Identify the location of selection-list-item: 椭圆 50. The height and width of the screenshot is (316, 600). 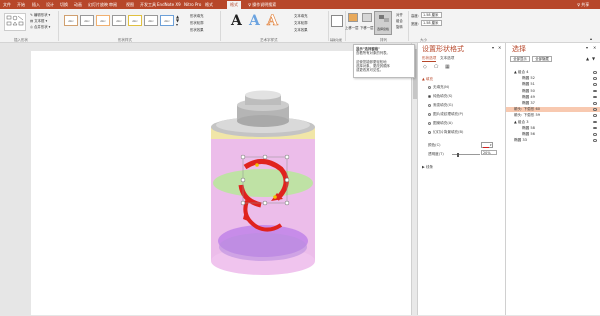
(553, 91).